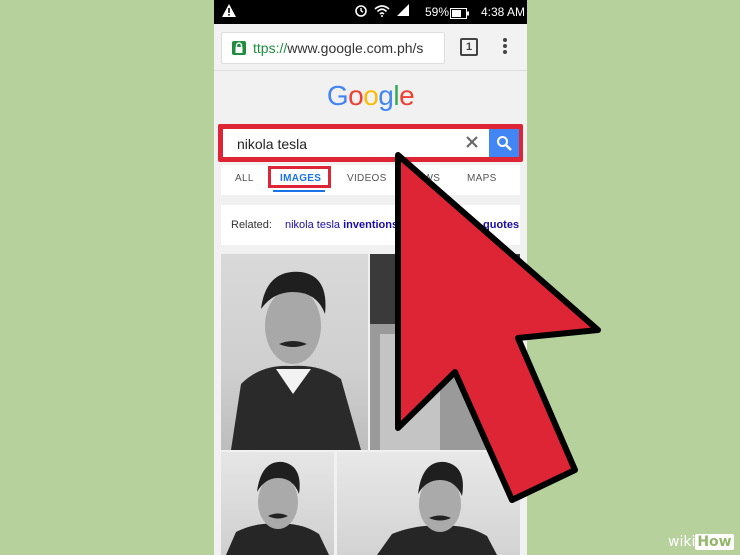 The image size is (740, 555). What do you see at coordinates (229, 12) in the screenshot?
I see `warning-icon` at bounding box center [229, 12].